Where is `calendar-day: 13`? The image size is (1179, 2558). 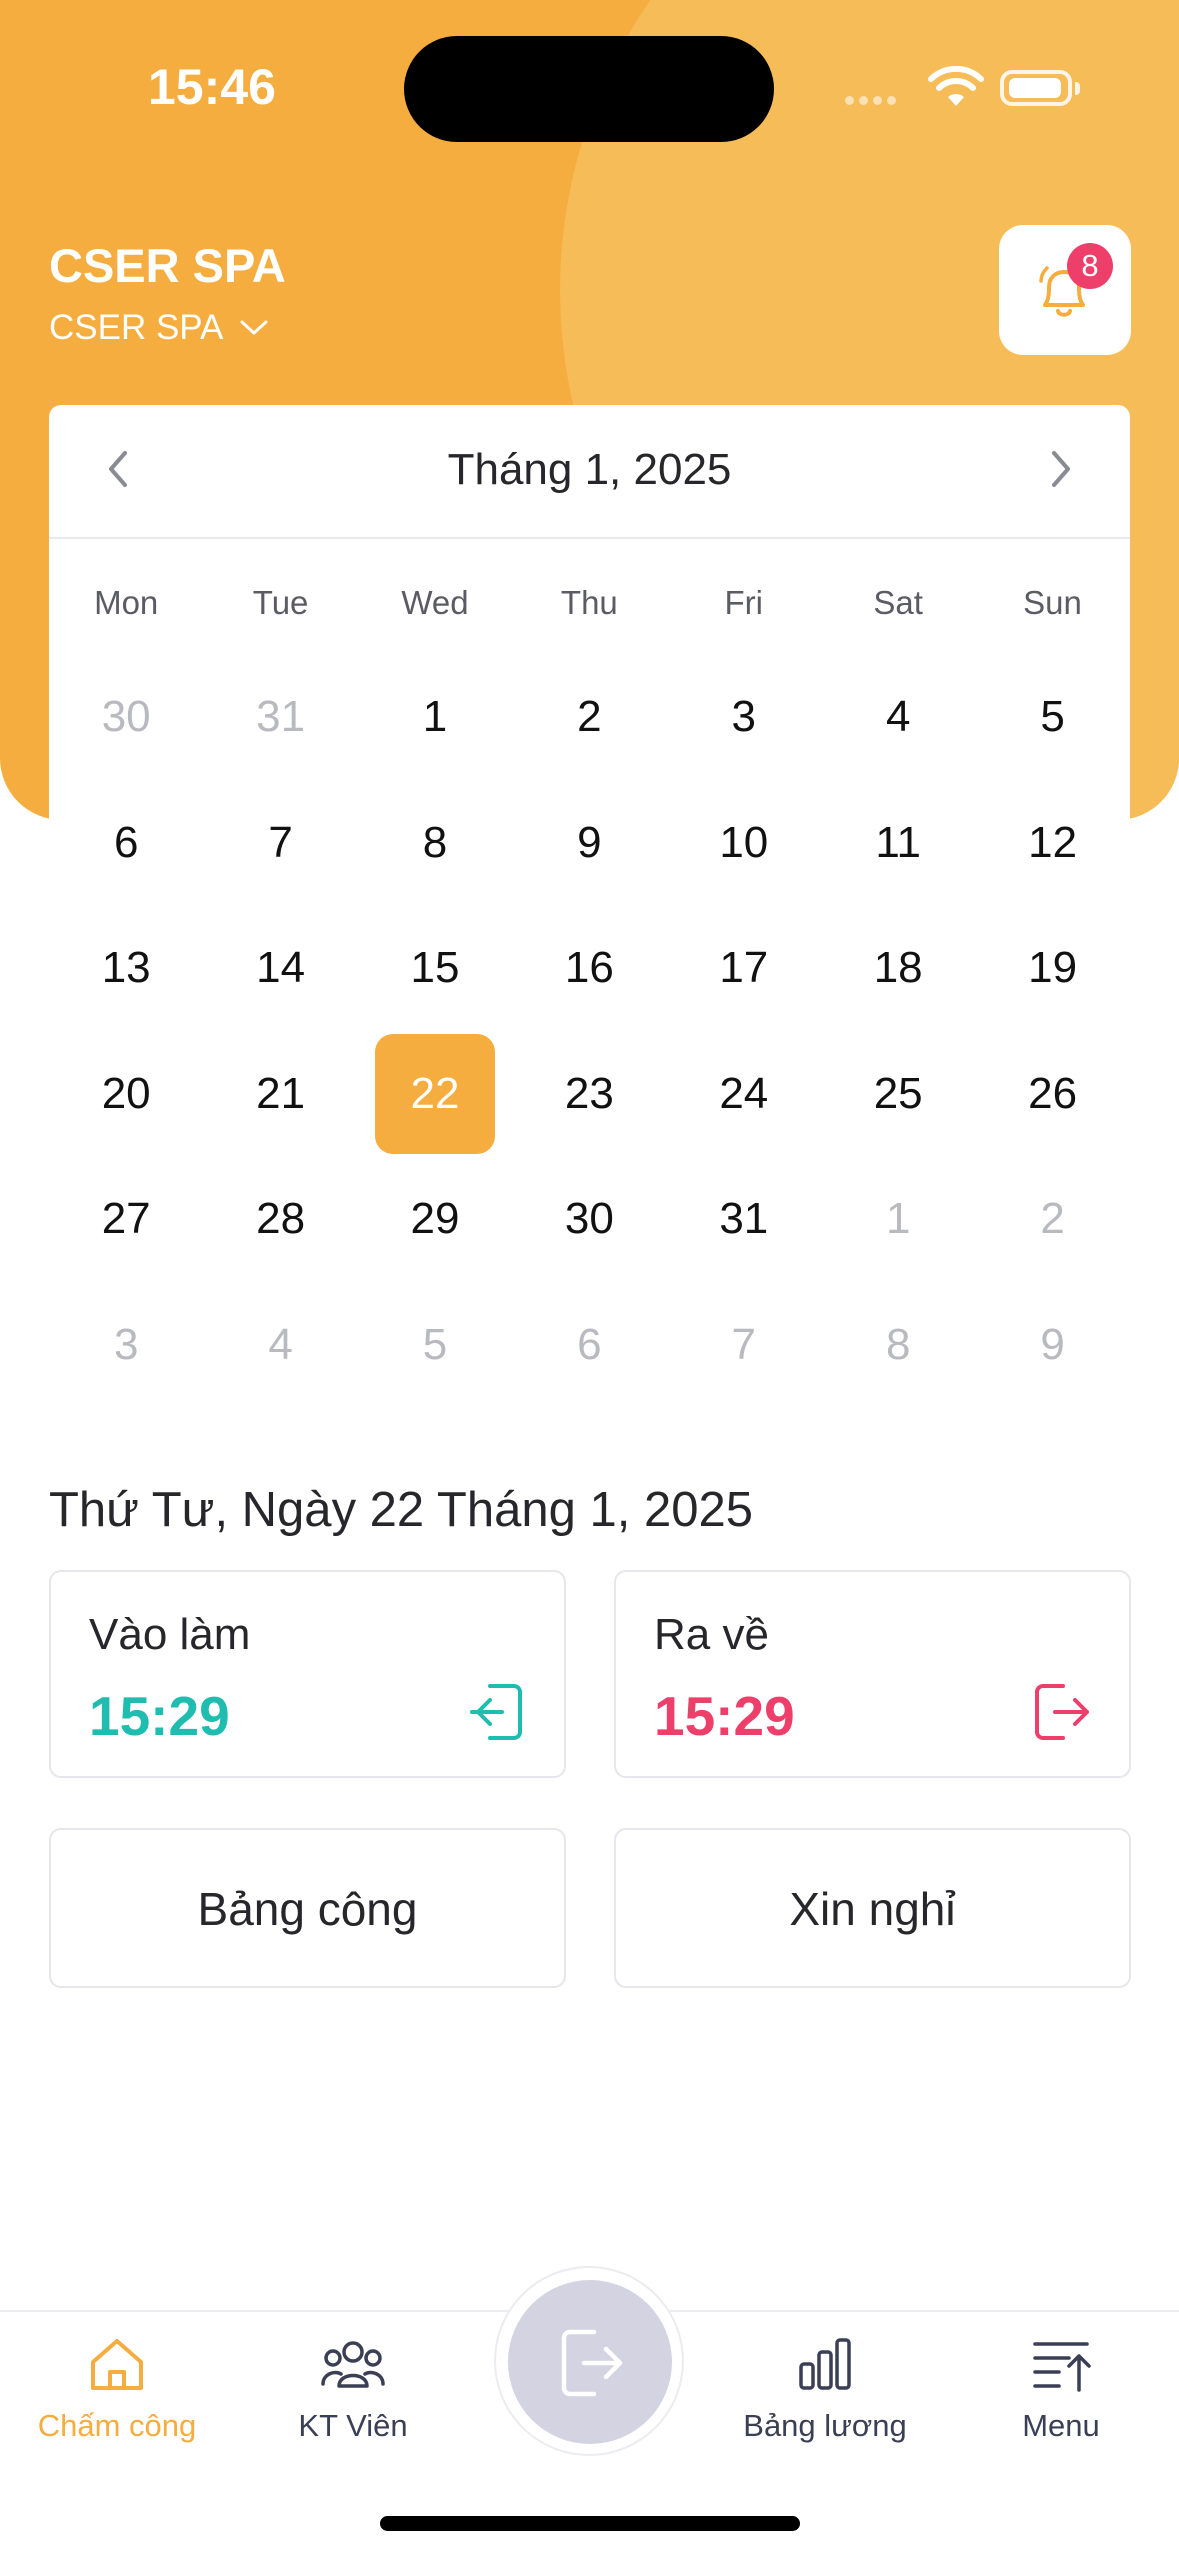
calendar-day: 13 is located at coordinates (126, 968).